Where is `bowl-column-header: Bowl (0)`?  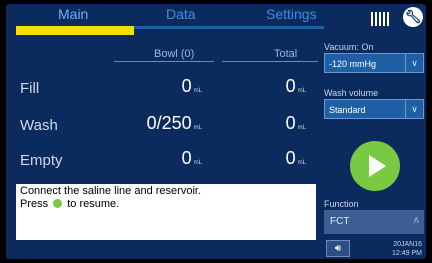 bowl-column-header: Bowl (0) is located at coordinates (174, 54).